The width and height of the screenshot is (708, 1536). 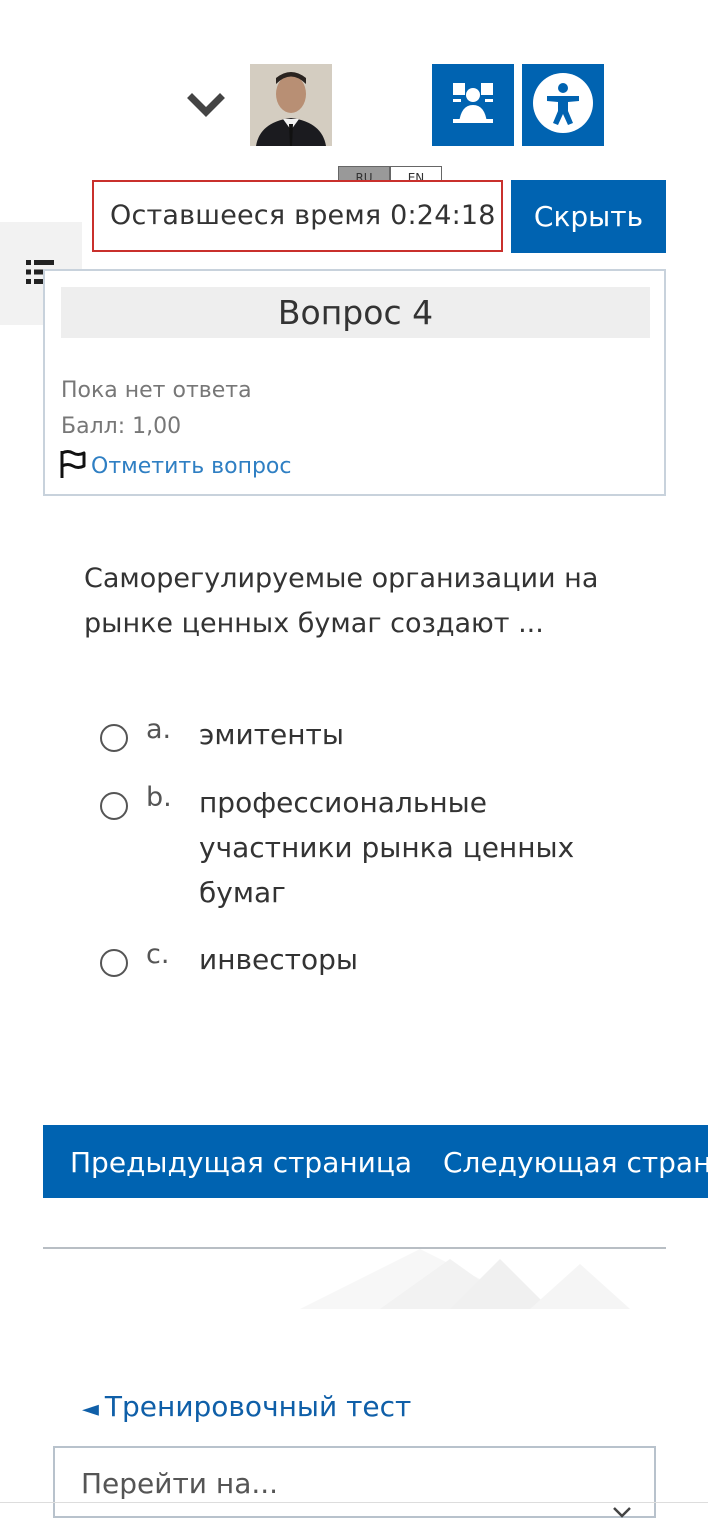 What do you see at coordinates (158, 954) in the screenshot?
I see `answer-letter: c.` at bounding box center [158, 954].